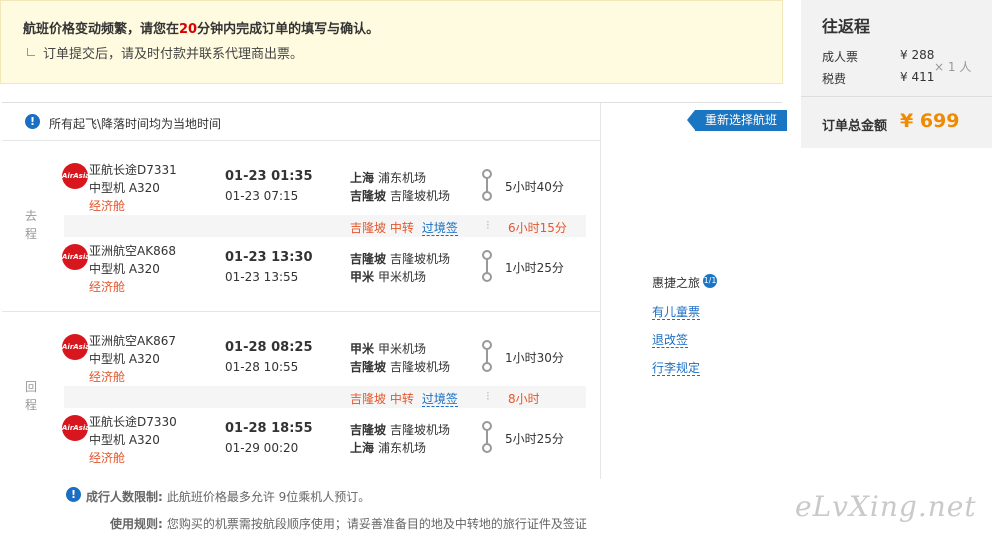 The image size is (1000, 544). I want to click on airline-flight-number: 亚航长途D7331, so click(133, 170).